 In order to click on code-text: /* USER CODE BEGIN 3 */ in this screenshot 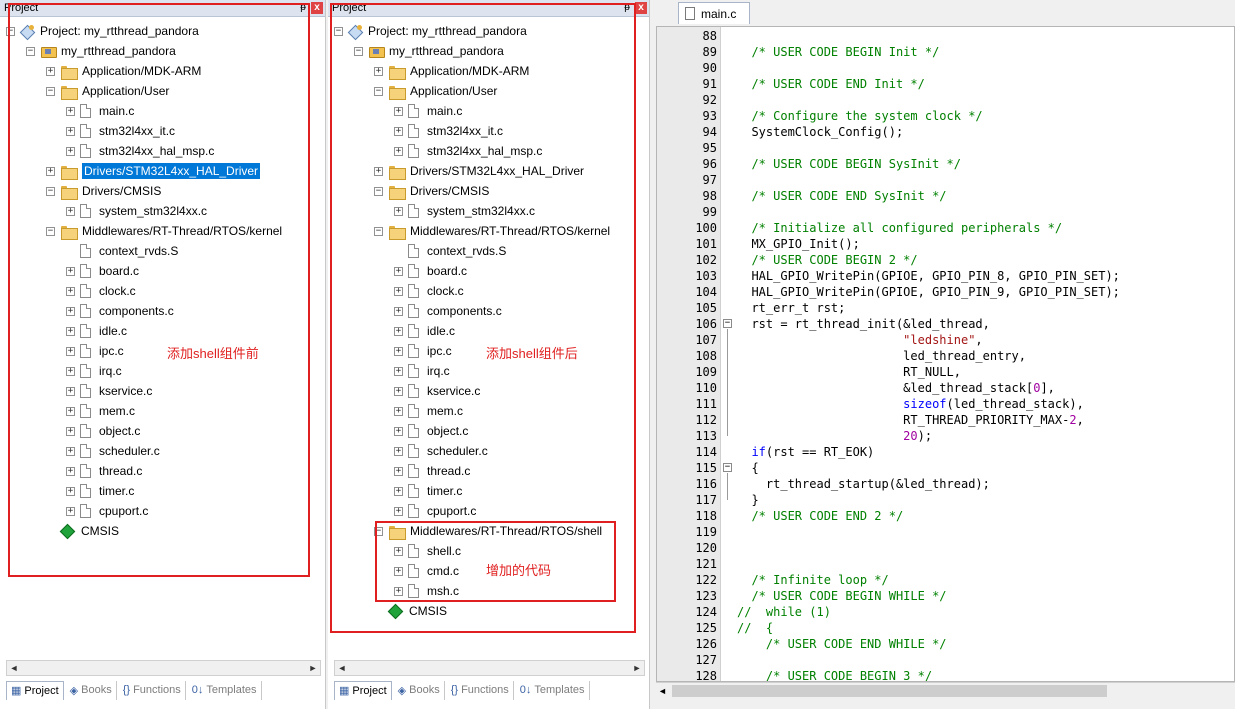, I will do `click(834, 674)`.